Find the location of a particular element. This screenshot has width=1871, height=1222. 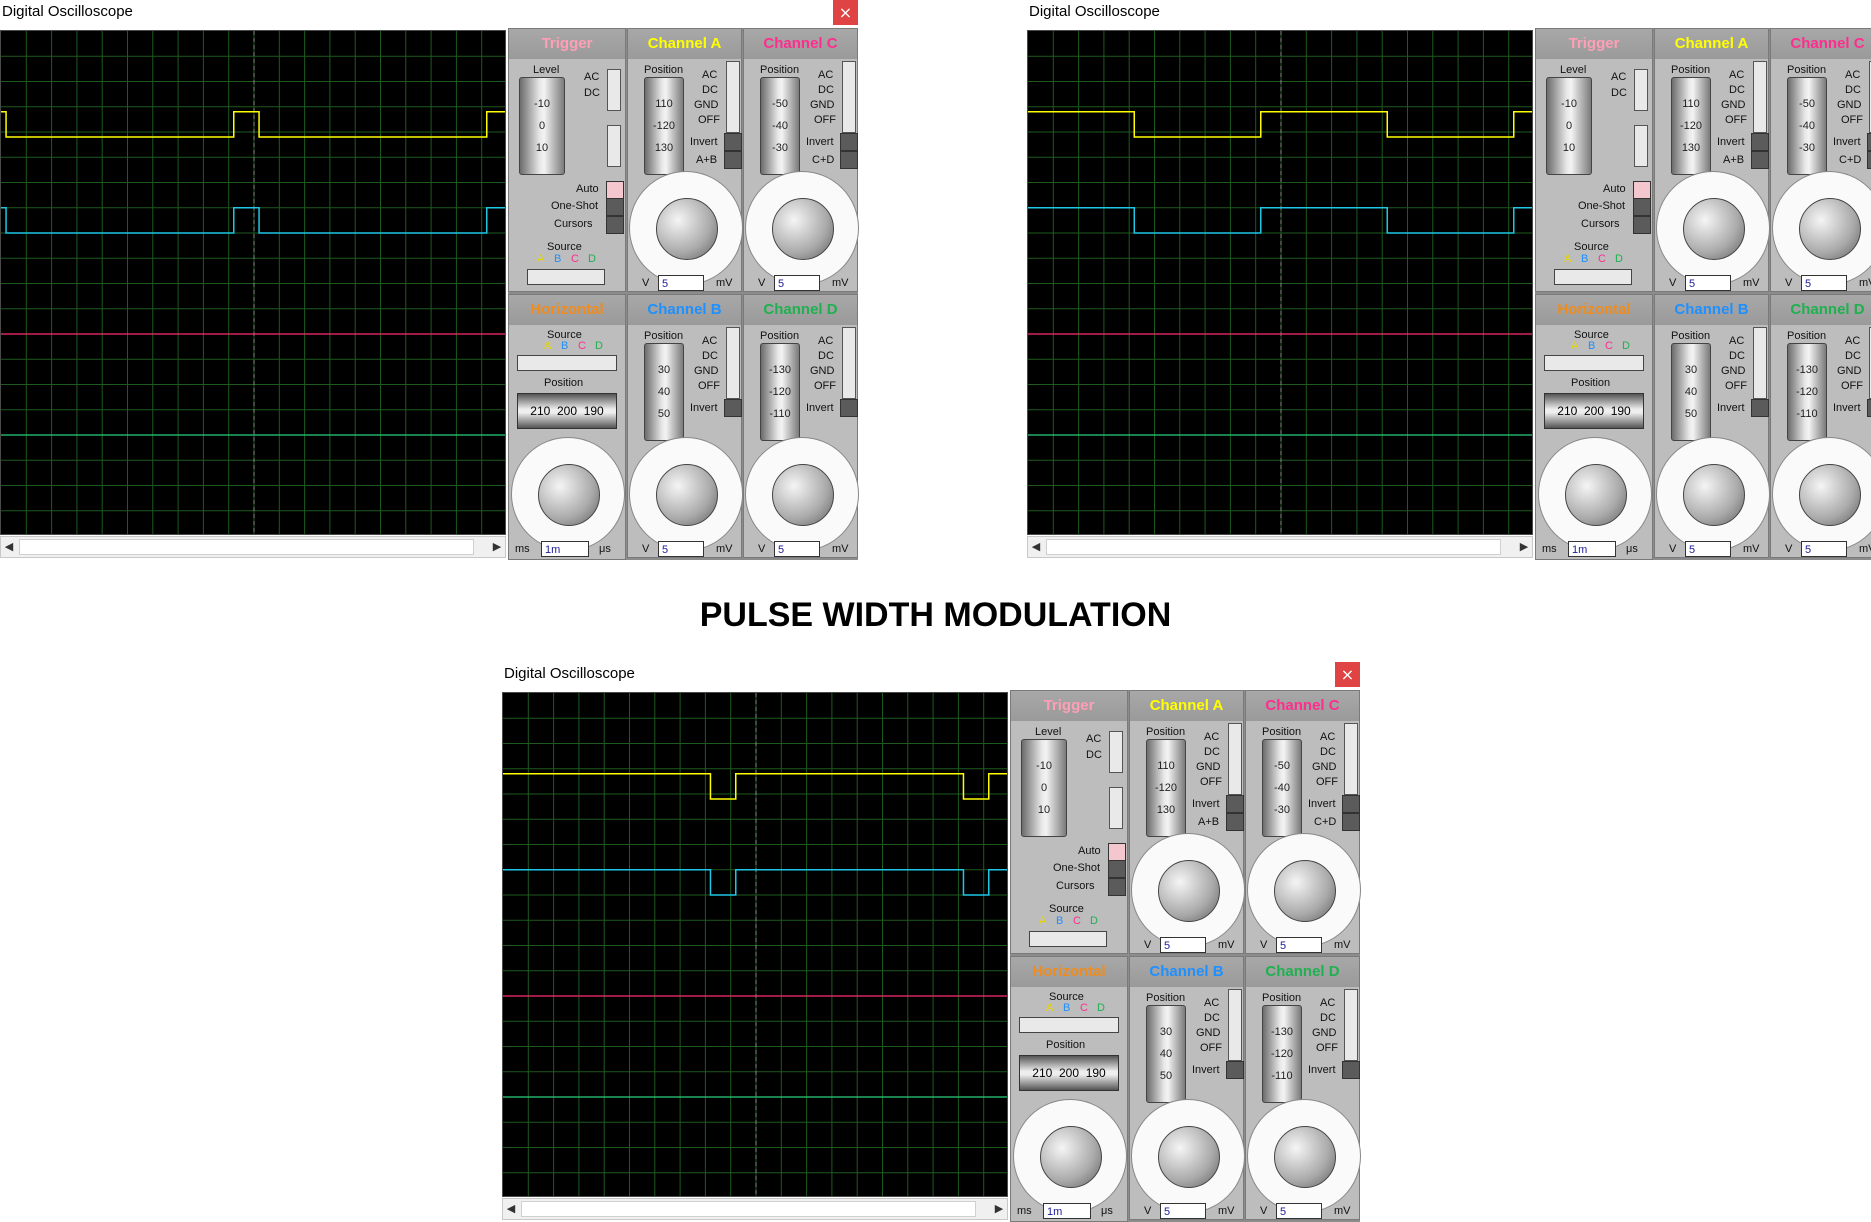

timebase-knob is located at coordinates (1071, 1157).